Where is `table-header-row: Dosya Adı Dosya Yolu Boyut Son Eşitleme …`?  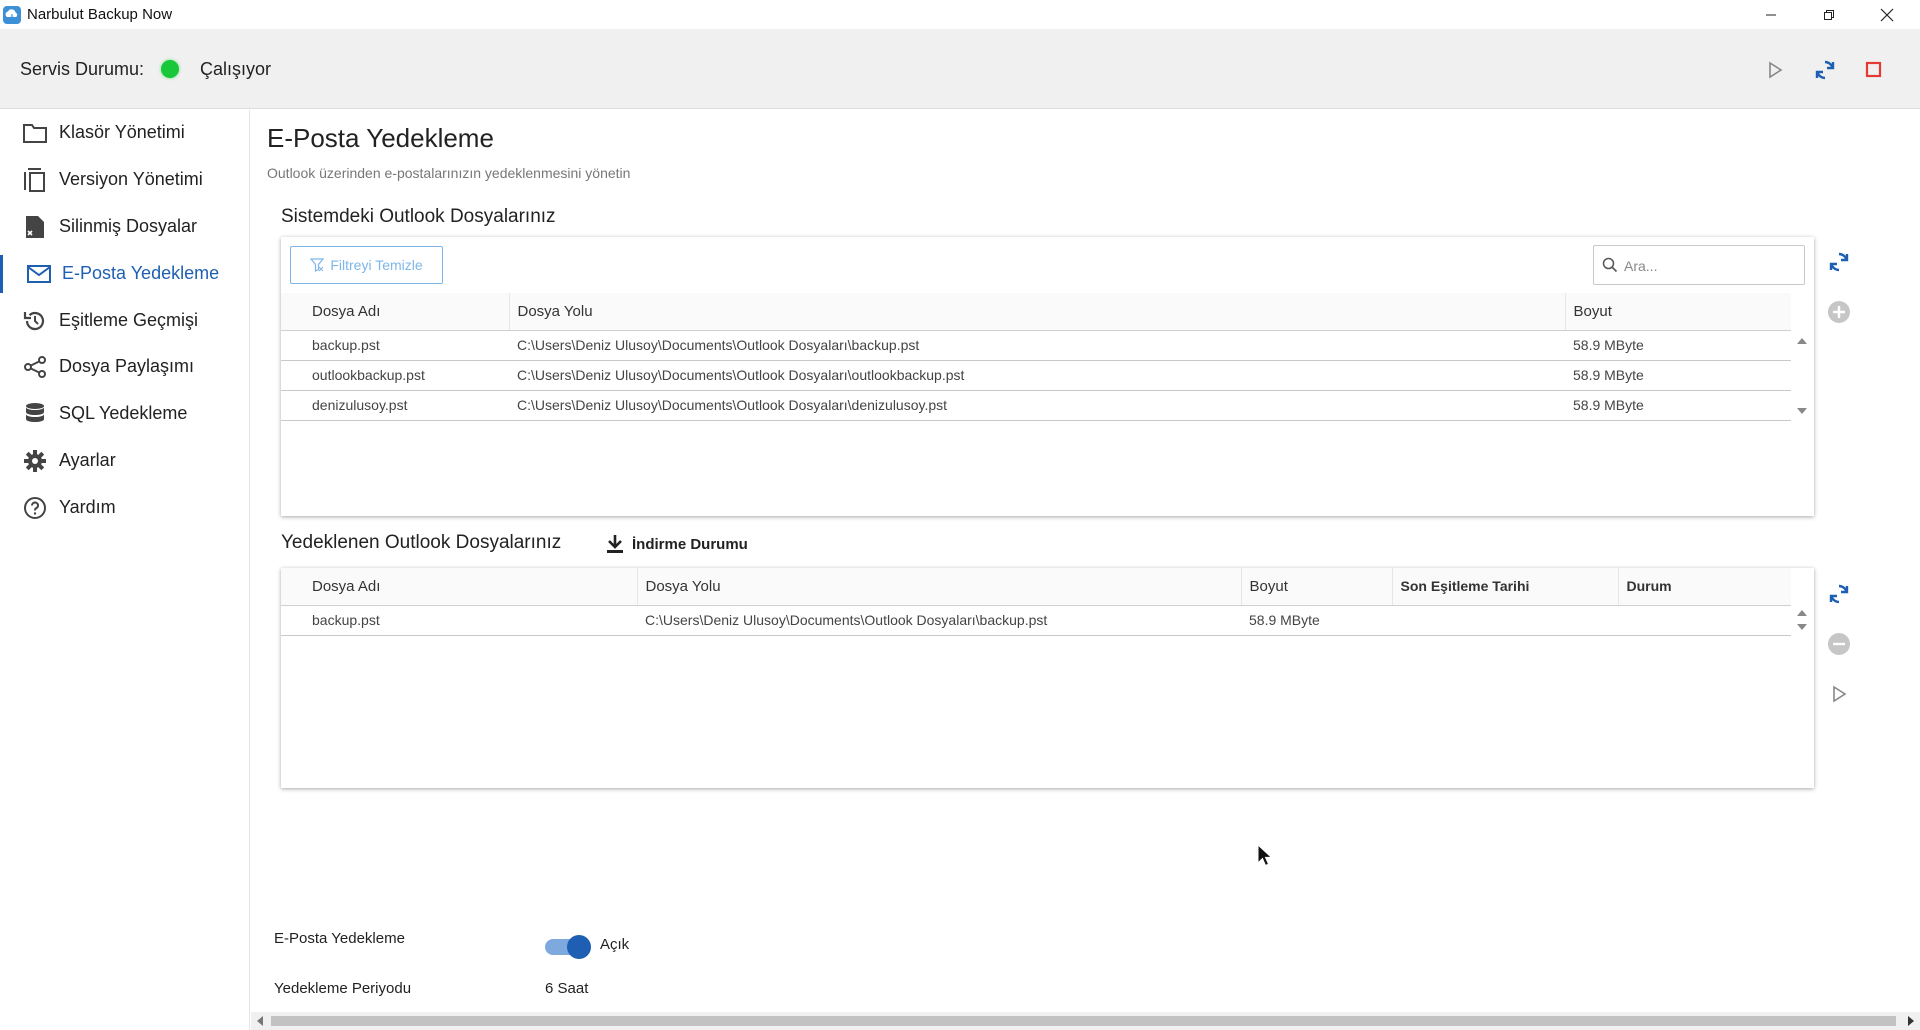 table-header-row: Dosya Adı Dosya Yolu Boyut Son Eşitleme … is located at coordinates (1036, 587).